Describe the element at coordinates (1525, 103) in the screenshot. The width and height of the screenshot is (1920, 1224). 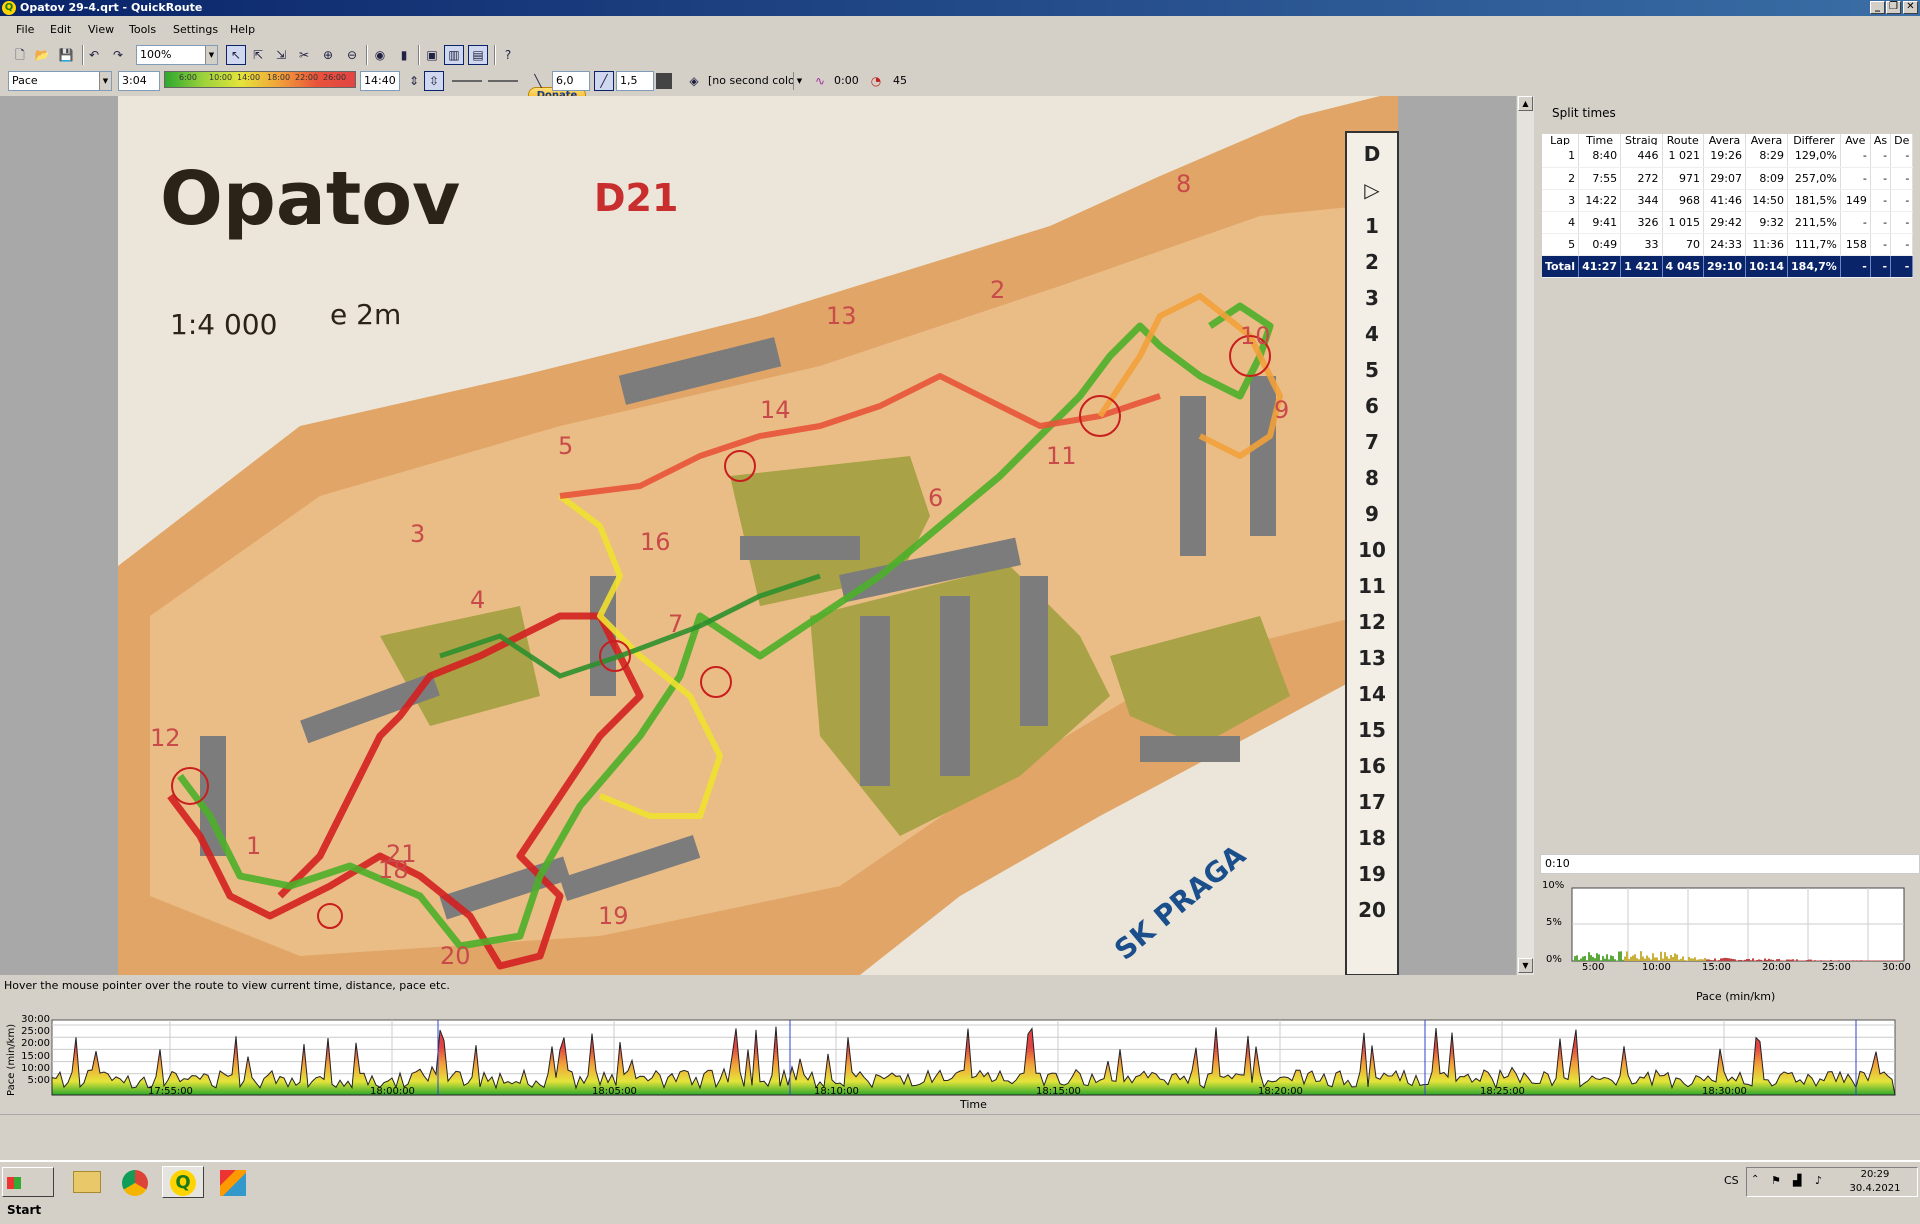
I see `scroll-up-icon: ▲` at that location.